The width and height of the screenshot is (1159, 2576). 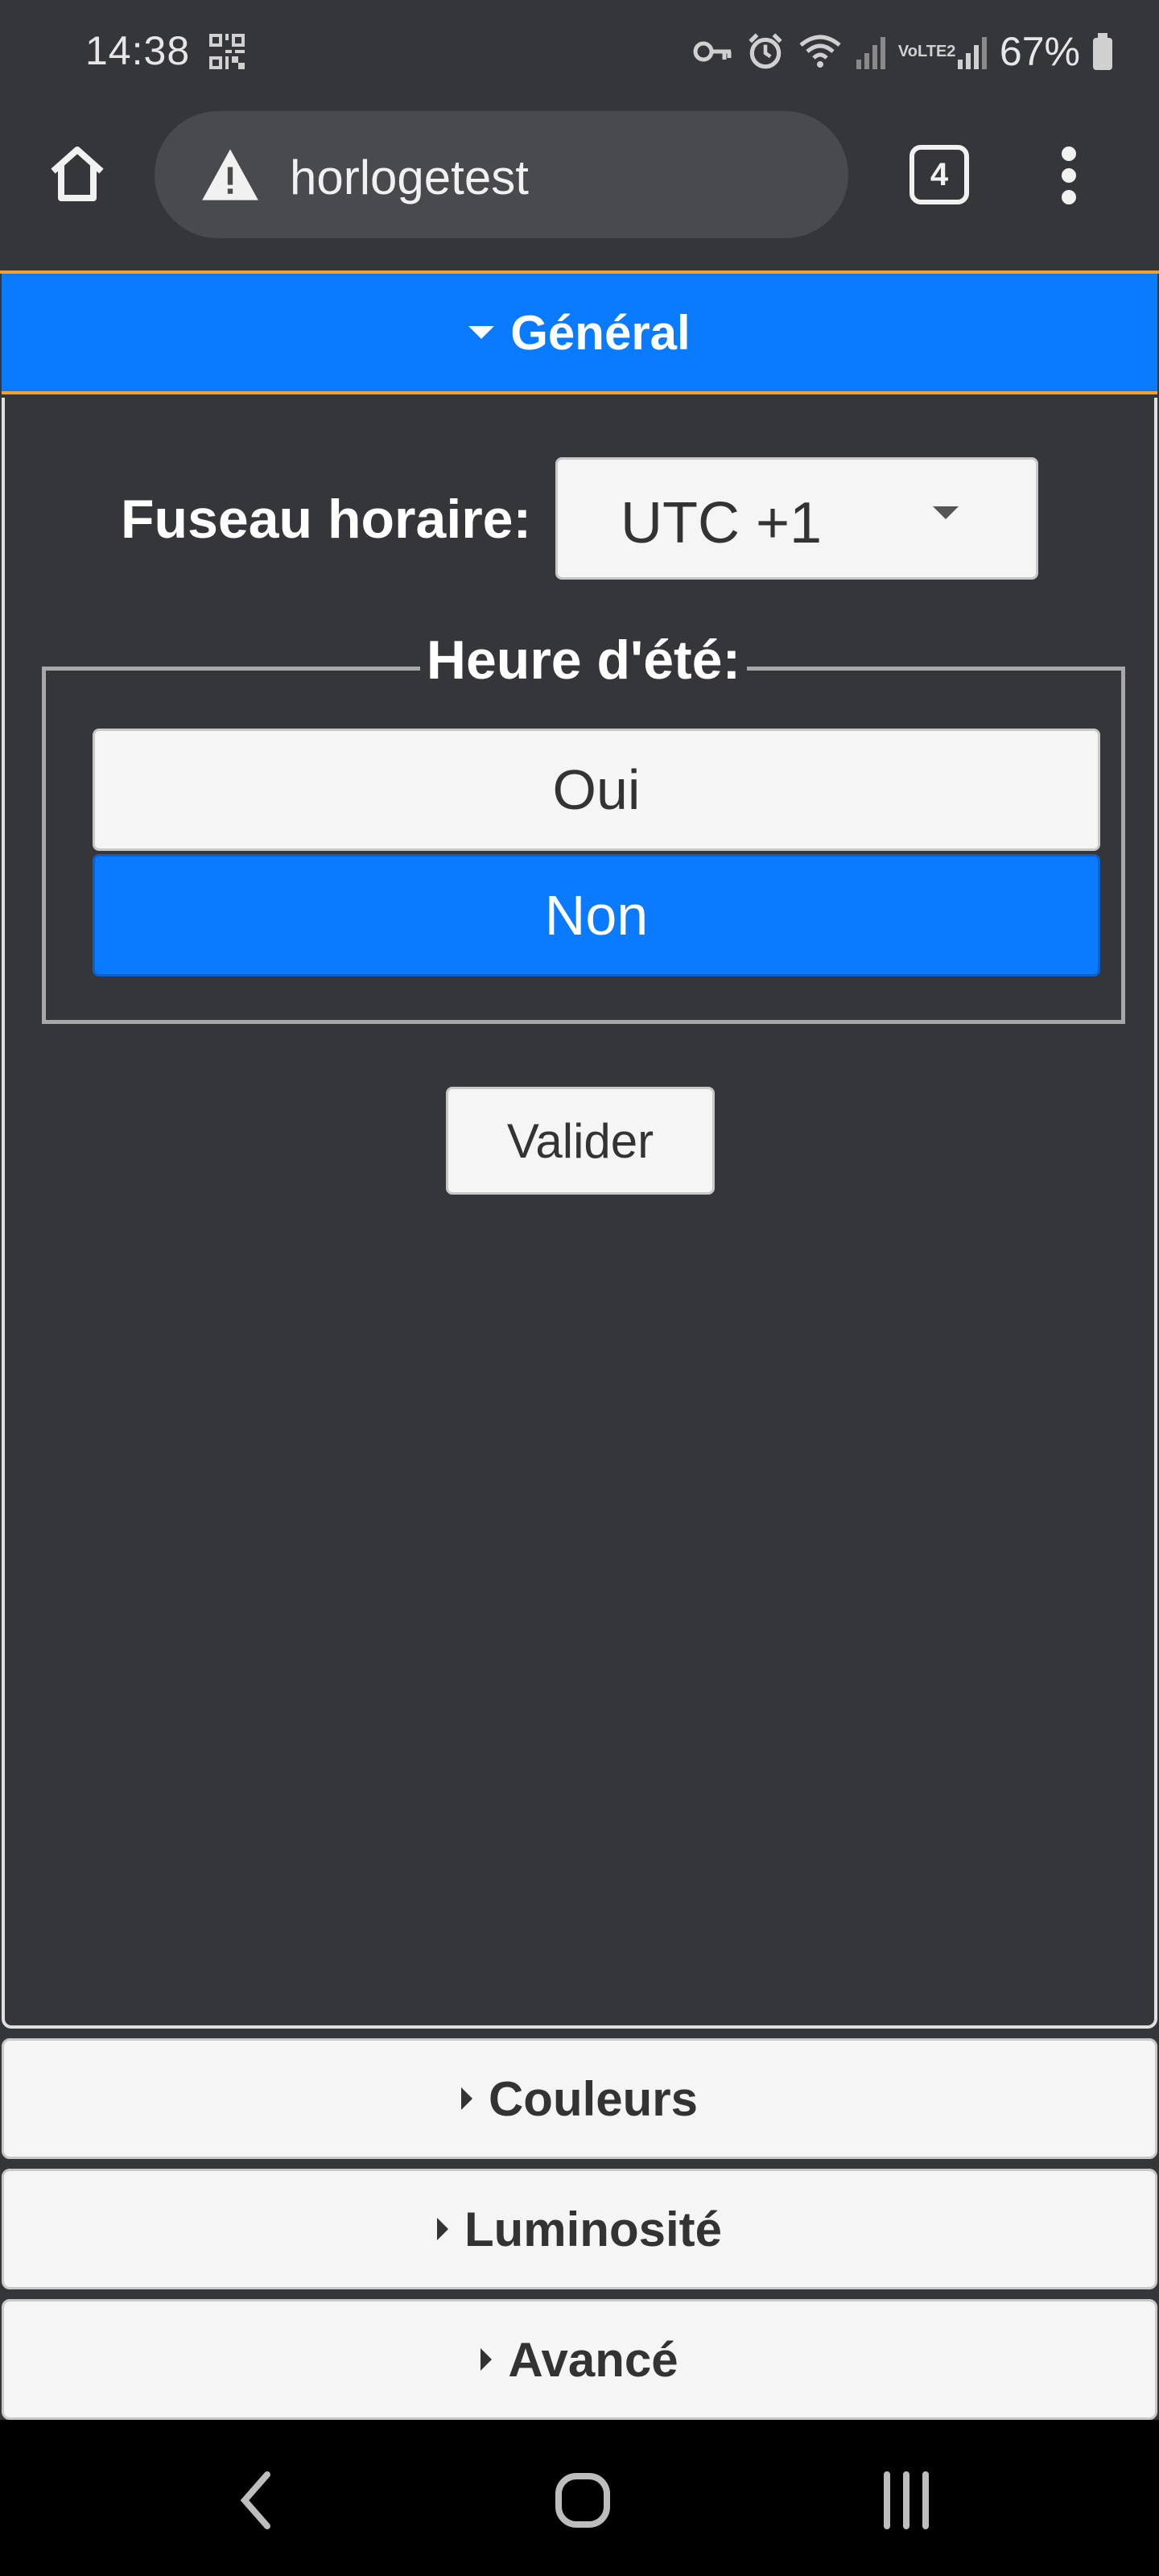 I want to click on back-icon, so click(x=255, y=2500).